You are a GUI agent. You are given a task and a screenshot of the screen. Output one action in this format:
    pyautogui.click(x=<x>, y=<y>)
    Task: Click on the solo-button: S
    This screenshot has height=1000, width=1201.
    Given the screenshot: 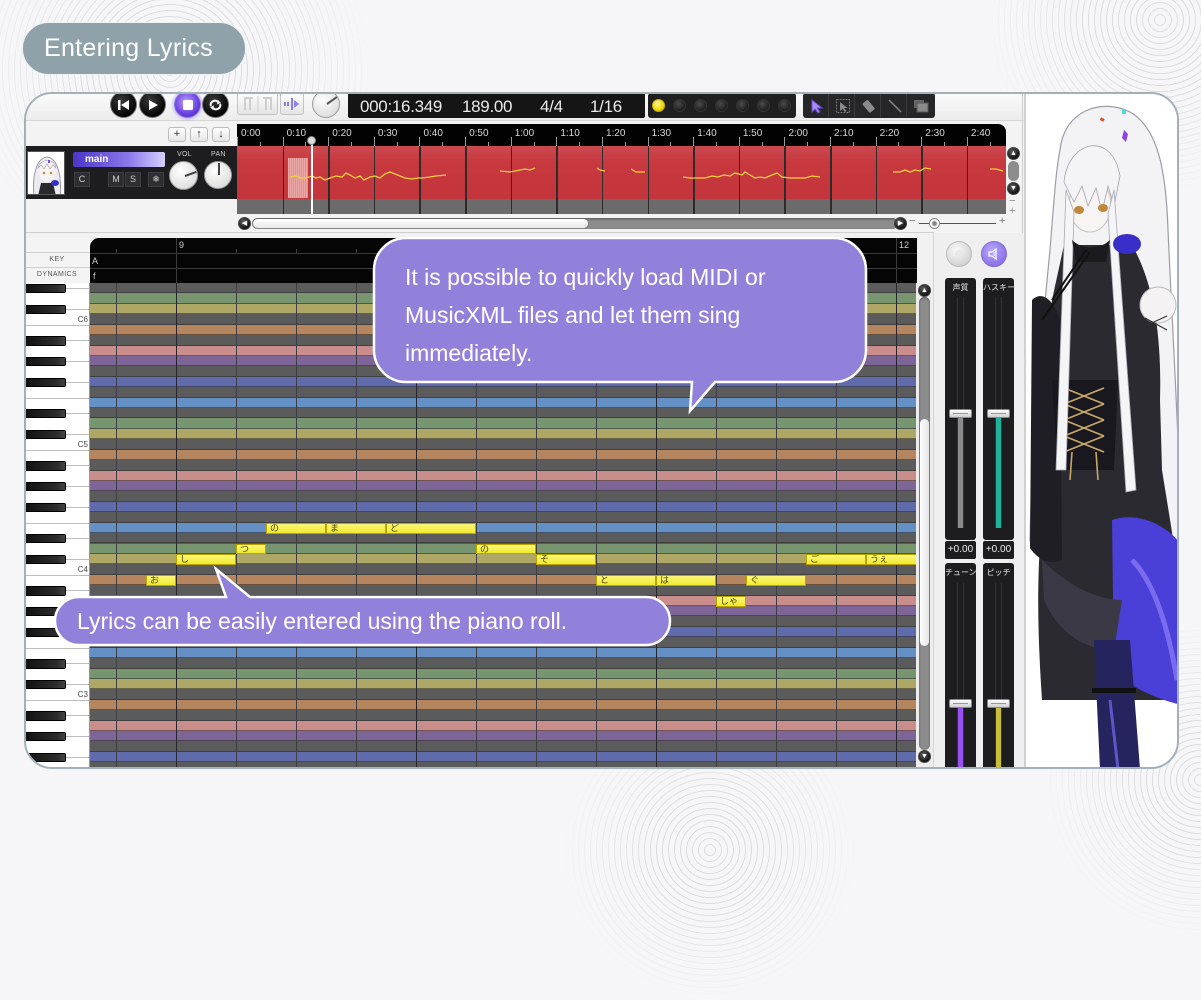 What is the action you would take?
    pyautogui.click(x=133, y=179)
    